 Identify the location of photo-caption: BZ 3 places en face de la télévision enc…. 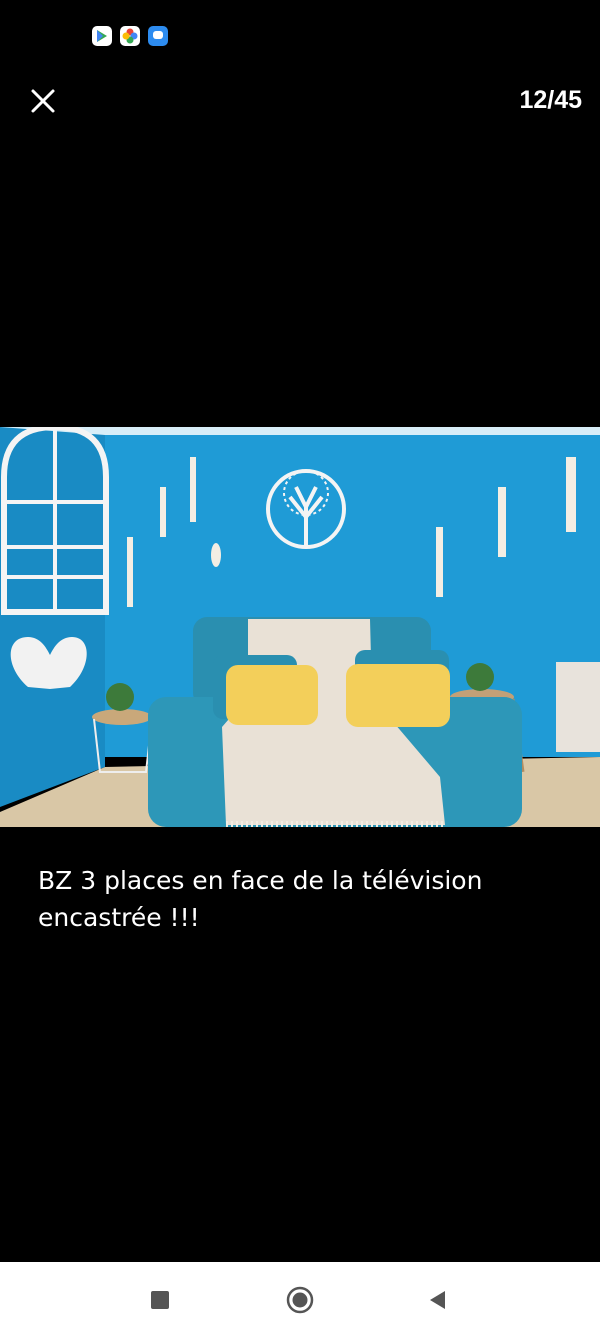
(260, 899).